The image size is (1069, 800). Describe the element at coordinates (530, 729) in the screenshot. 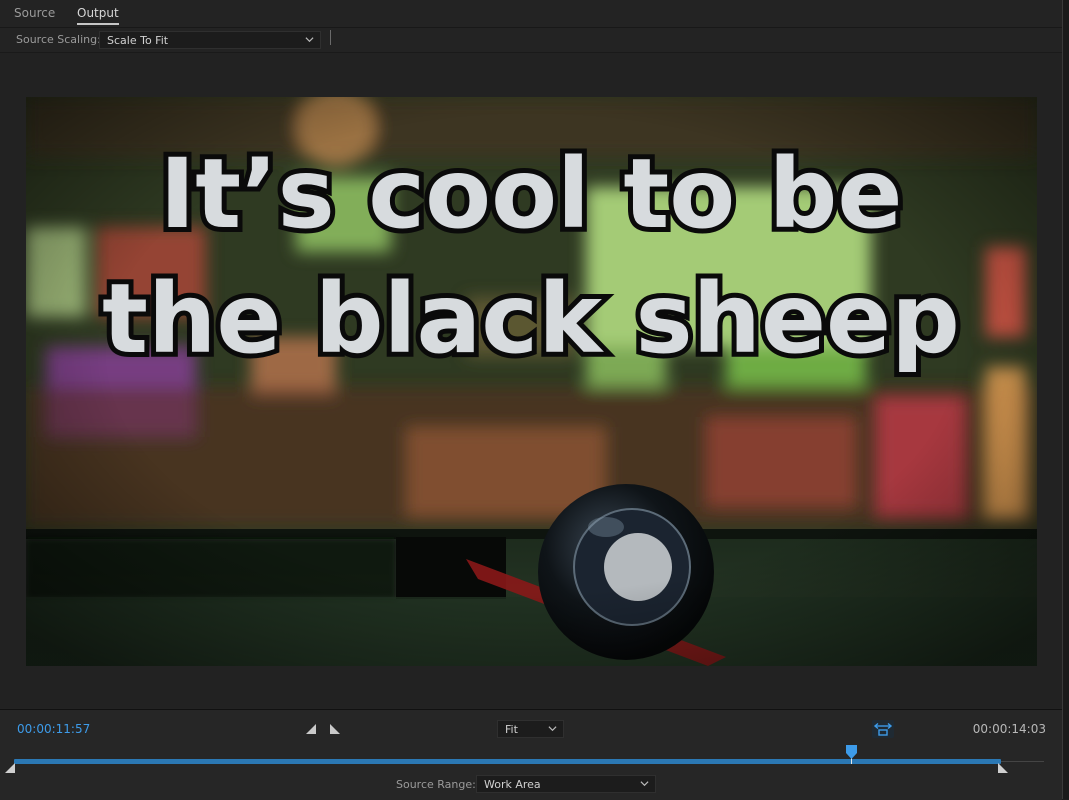

I see `zoom-dropdown: Fit` at that location.